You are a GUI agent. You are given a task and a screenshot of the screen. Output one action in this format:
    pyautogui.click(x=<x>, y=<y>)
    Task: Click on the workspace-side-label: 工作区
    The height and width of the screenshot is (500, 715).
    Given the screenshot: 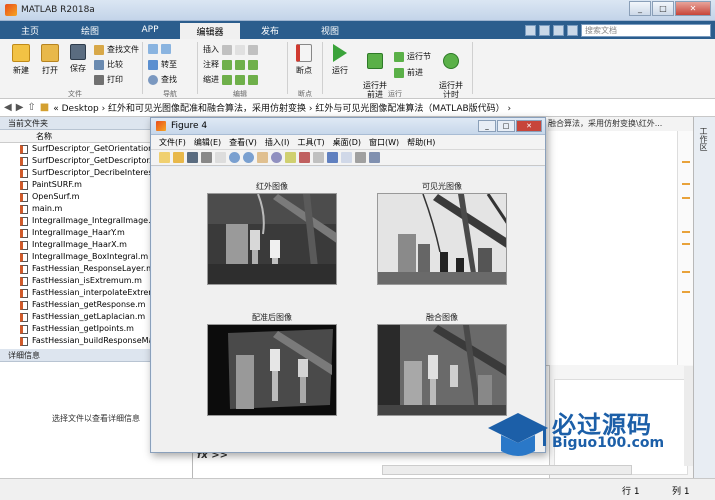 What is the action you would take?
    pyautogui.click(x=703, y=139)
    